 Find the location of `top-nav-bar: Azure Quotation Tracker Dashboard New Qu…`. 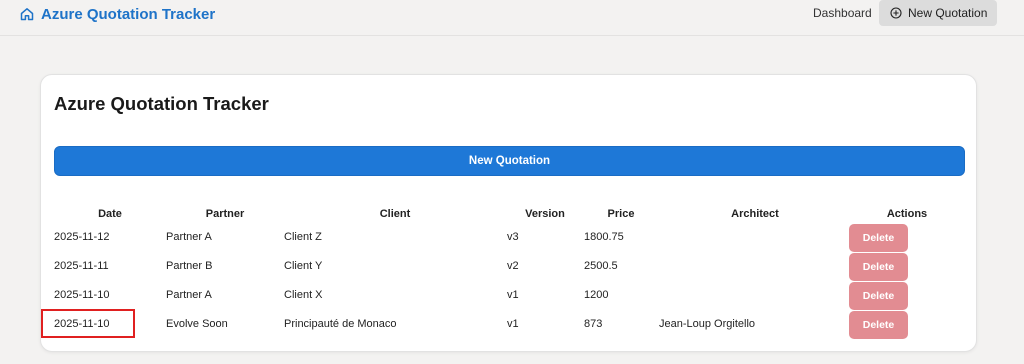

top-nav-bar: Azure Quotation Tracker Dashboard New Qu… is located at coordinates (512, 18).